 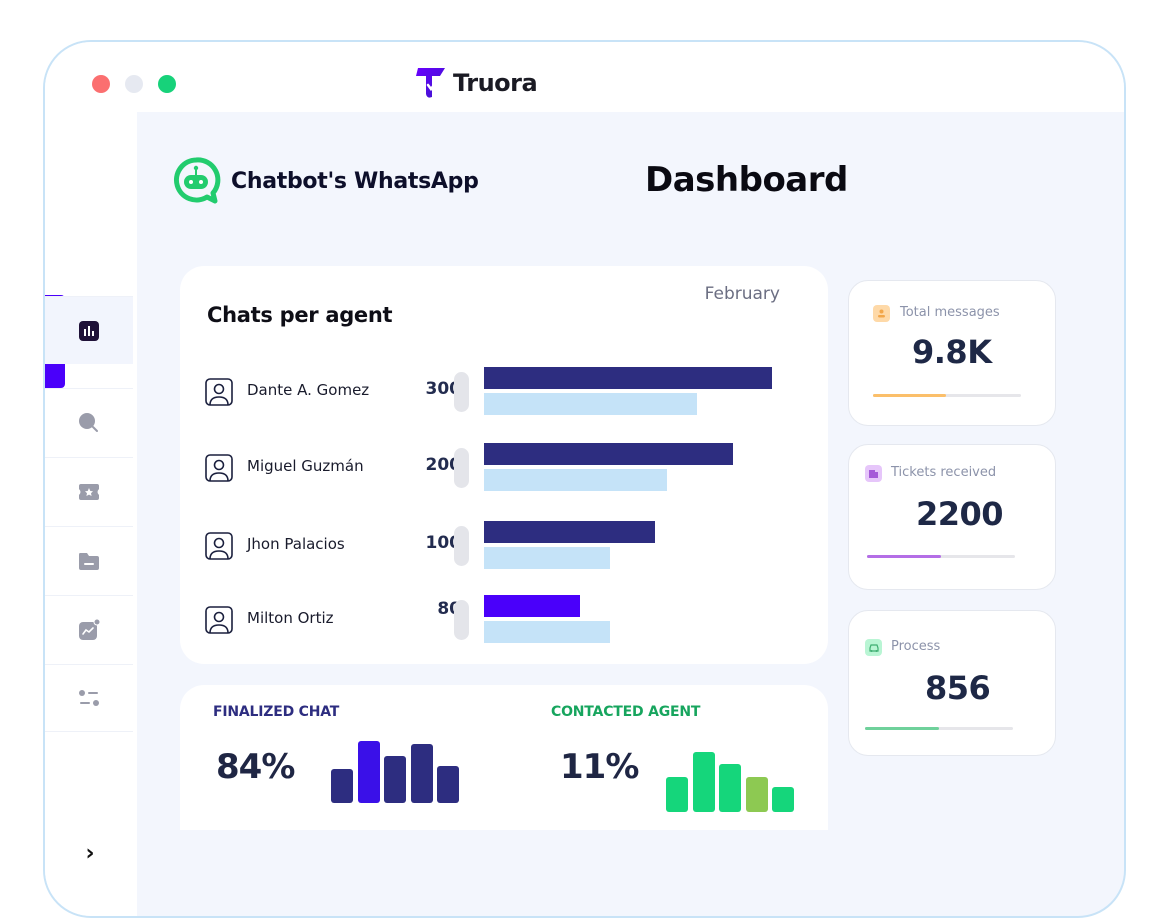 I want to click on title-bar: Truora, so click(x=584, y=77).